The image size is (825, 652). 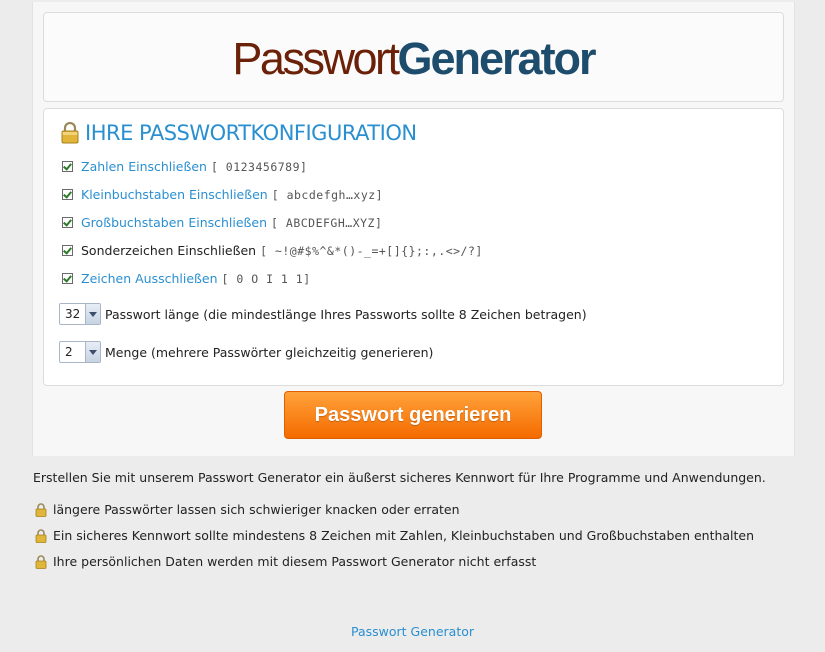 I want to click on generate-button: Passwort generieren, so click(x=413, y=415).